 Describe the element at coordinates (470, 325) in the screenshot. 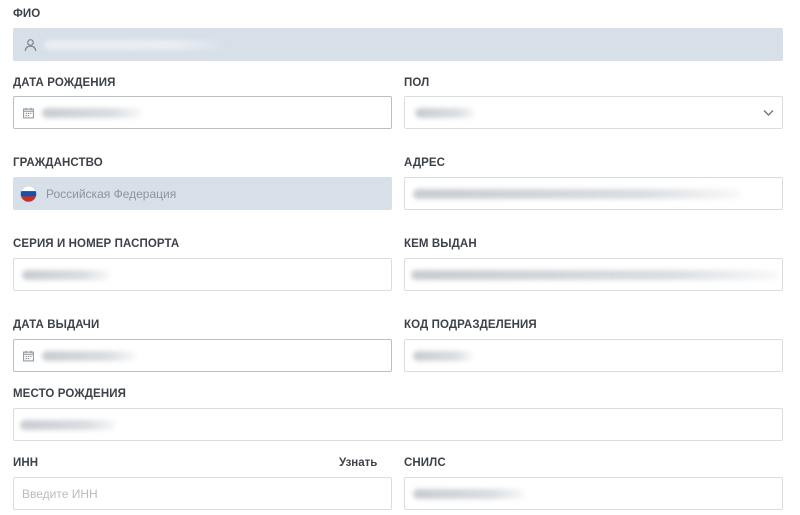

I see `division-code-label: КОД ПОДРАЗДЕЛЕНИЯ` at that location.